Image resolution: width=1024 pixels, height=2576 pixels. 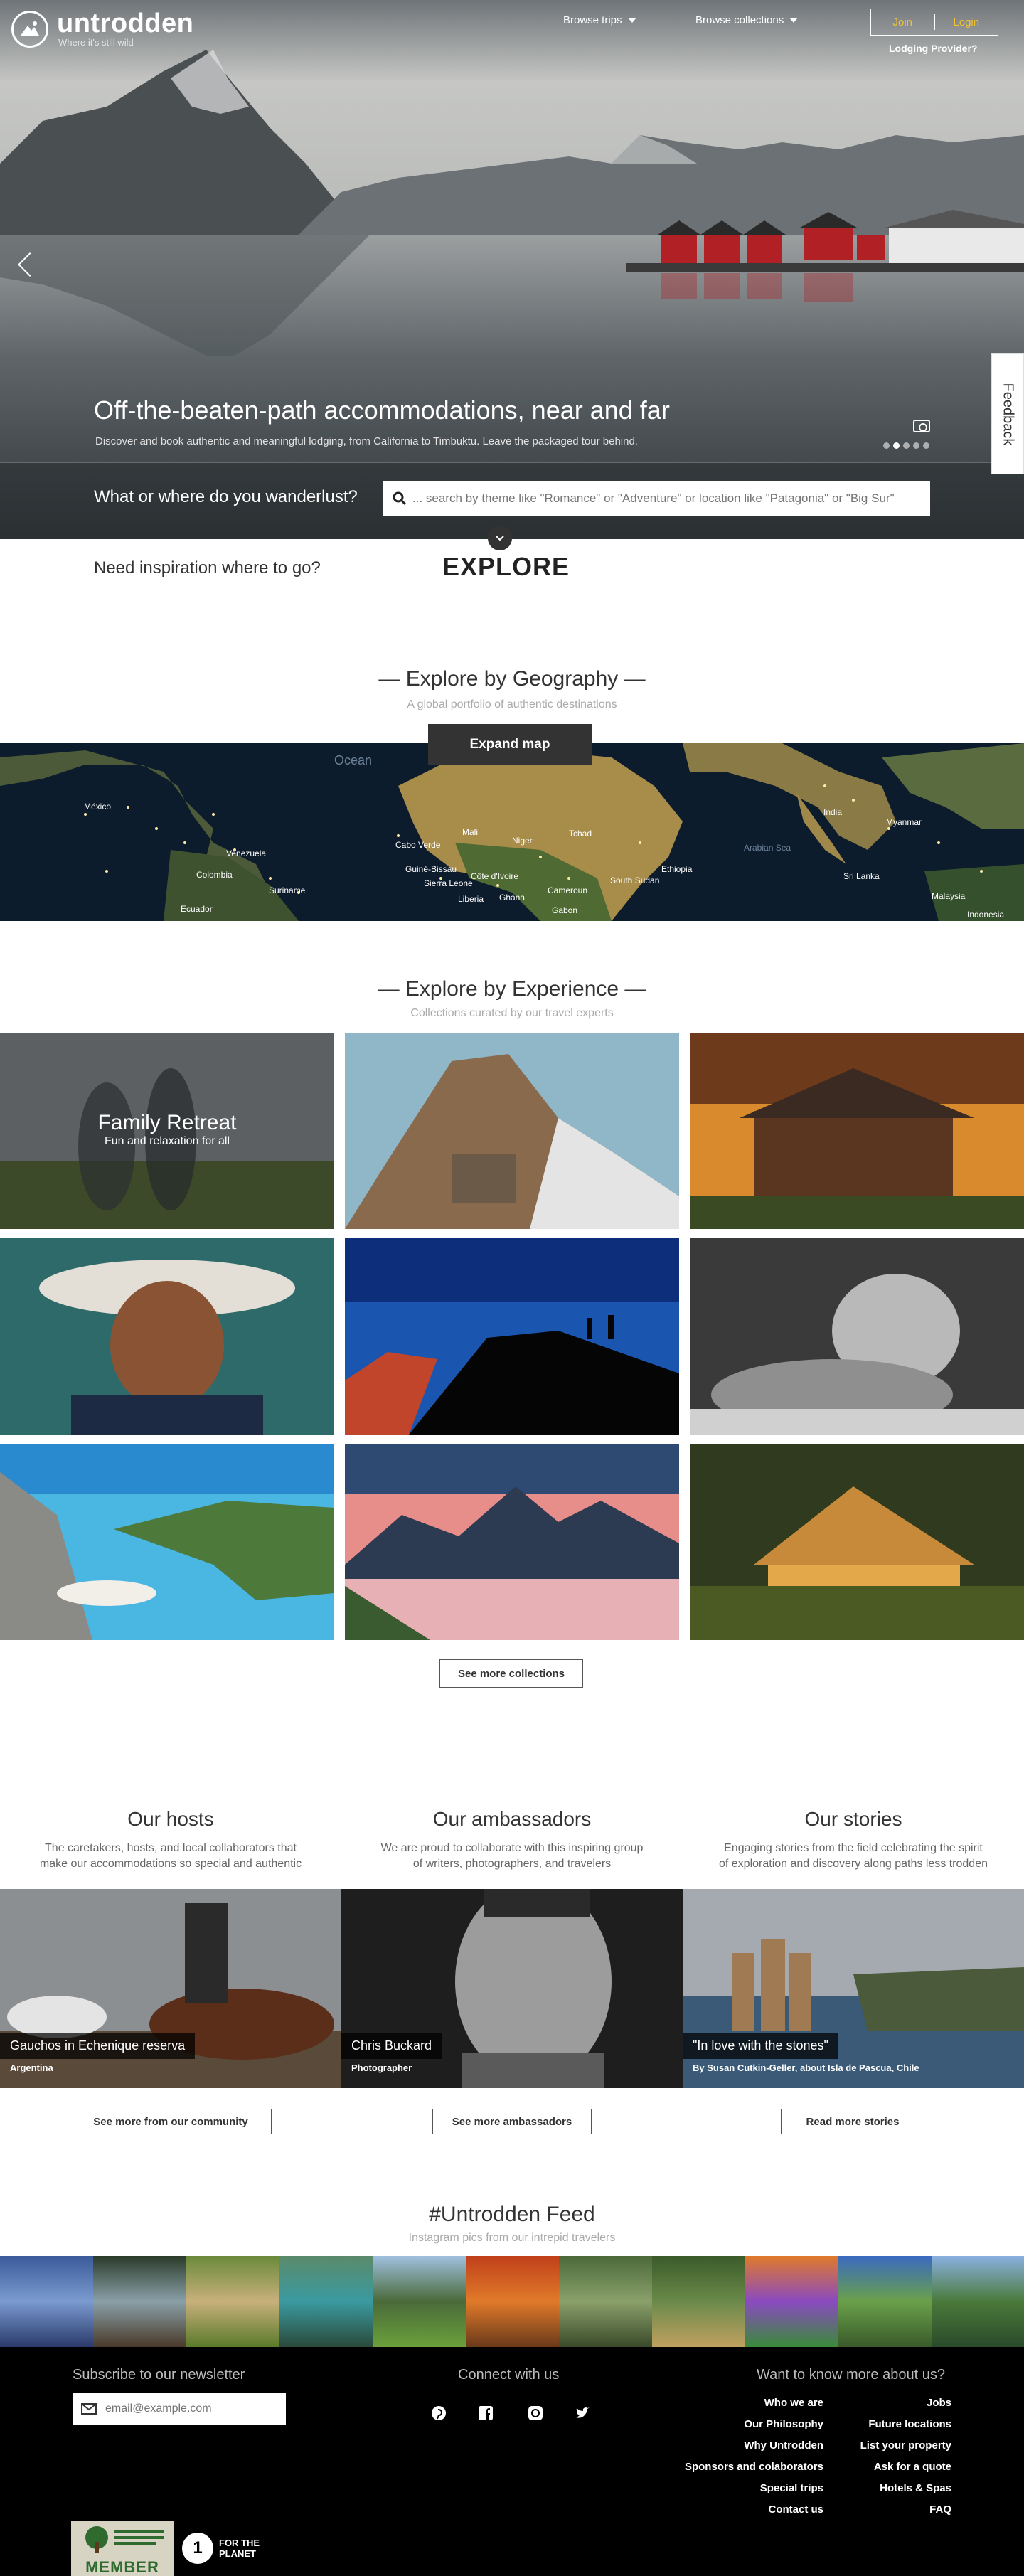 I want to click on beach-cove-photo, so click(x=167, y=1542).